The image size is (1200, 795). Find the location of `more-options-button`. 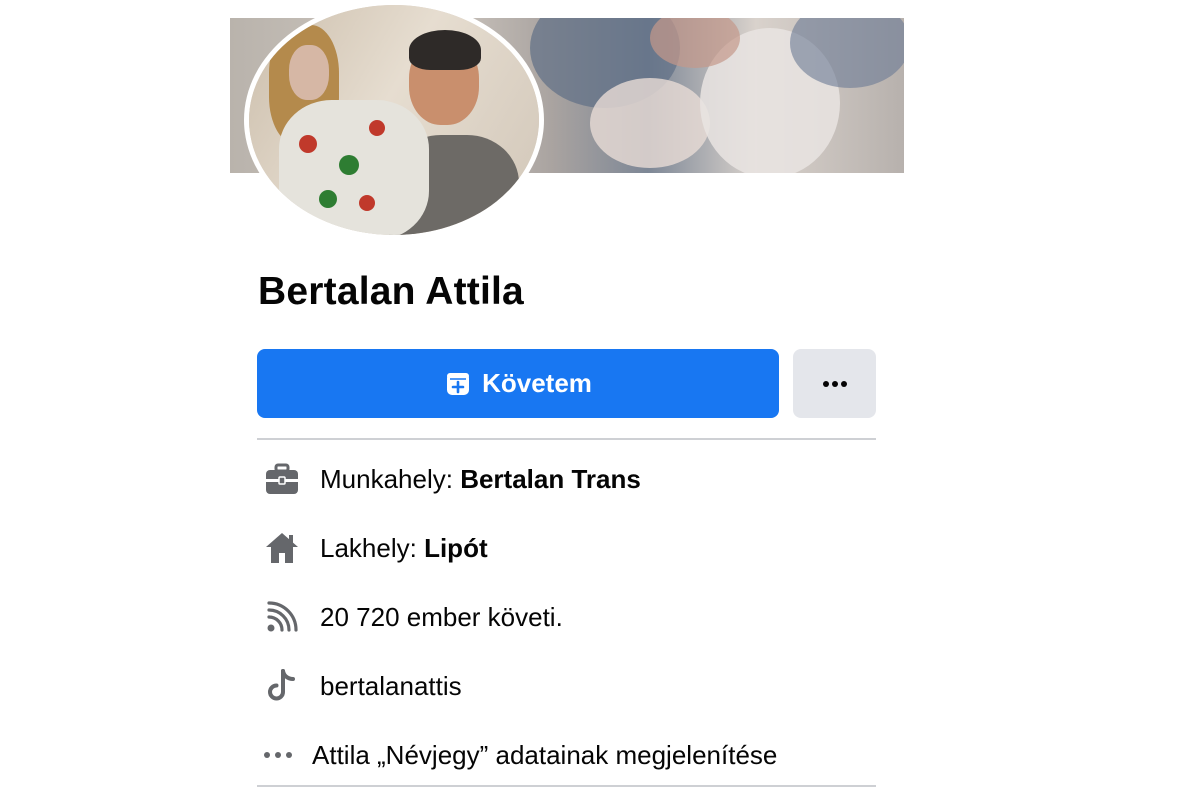

more-options-button is located at coordinates (834, 383).